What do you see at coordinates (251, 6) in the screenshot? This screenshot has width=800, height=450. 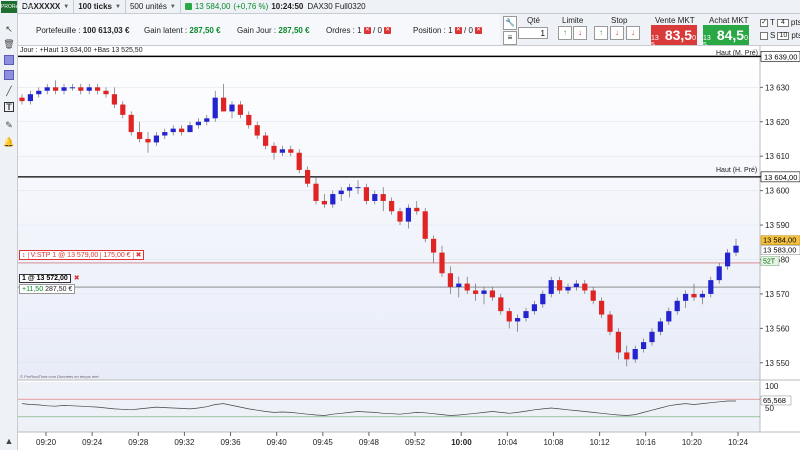 I see `price-change: (+0,76 %)` at bounding box center [251, 6].